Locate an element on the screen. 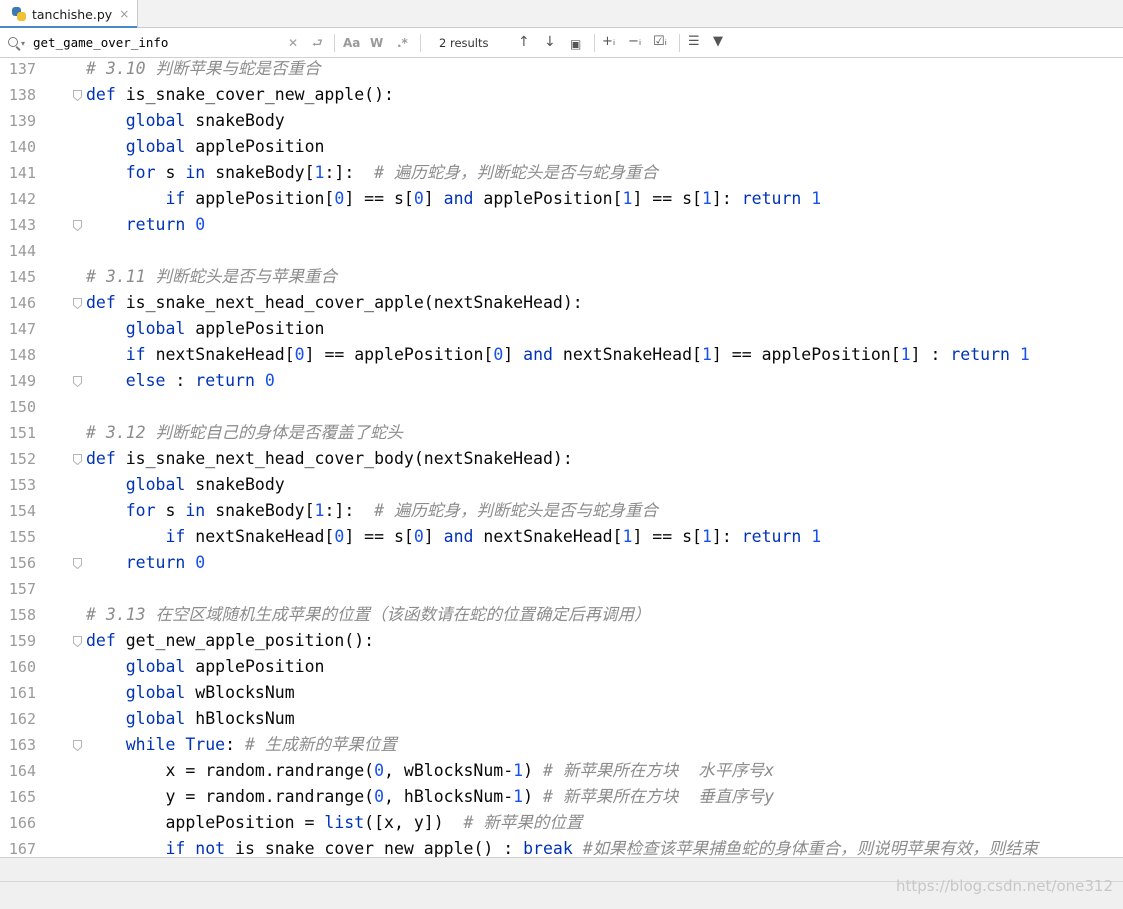 The width and height of the screenshot is (1123, 909). code-line: global wBlocksNum is located at coordinates (190, 693).